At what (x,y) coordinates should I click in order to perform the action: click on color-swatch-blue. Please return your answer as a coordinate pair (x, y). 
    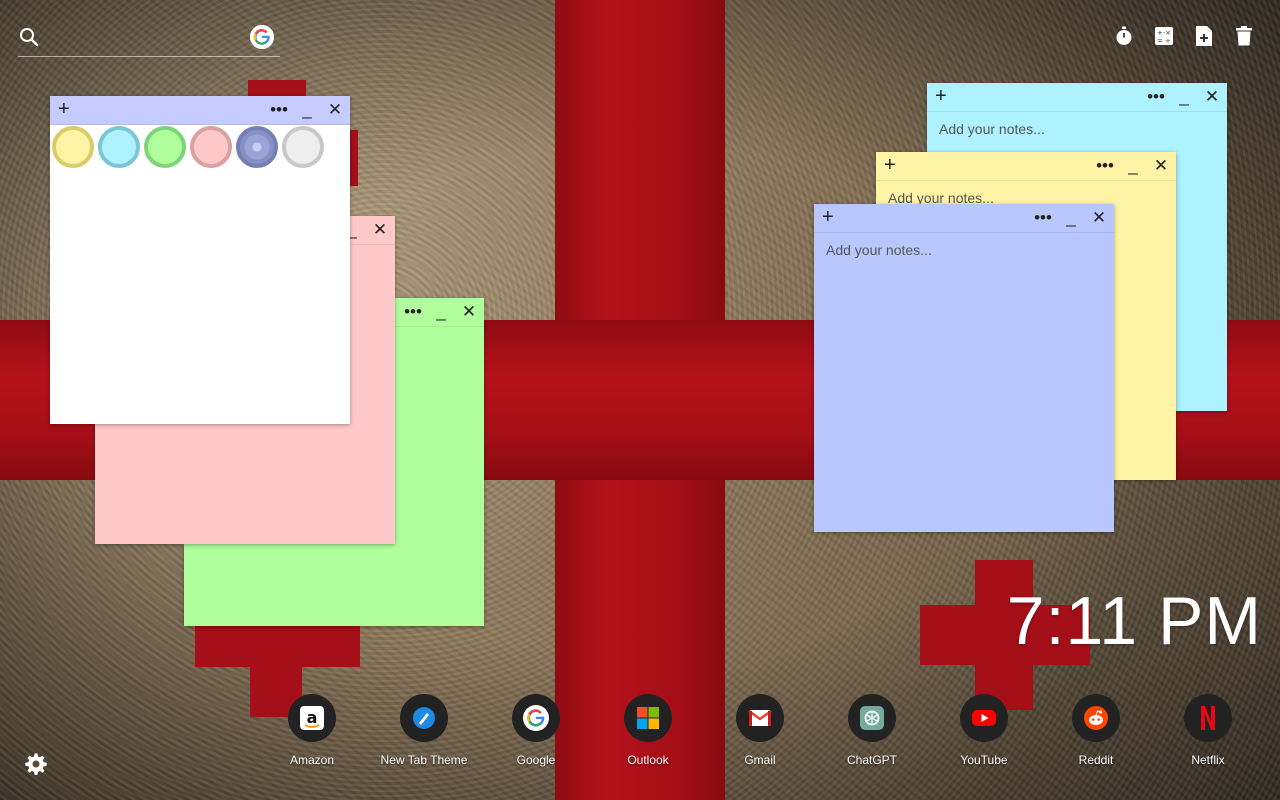
    Looking at the image, I should click on (257, 147).